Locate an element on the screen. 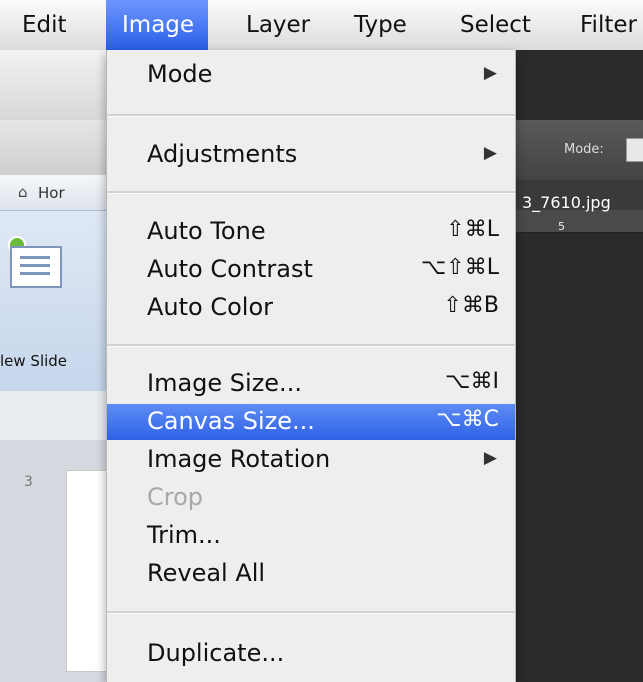 The height and width of the screenshot is (682, 643). menu-item-auto-color: Auto Color ⇧⌘B is located at coordinates (311, 308).